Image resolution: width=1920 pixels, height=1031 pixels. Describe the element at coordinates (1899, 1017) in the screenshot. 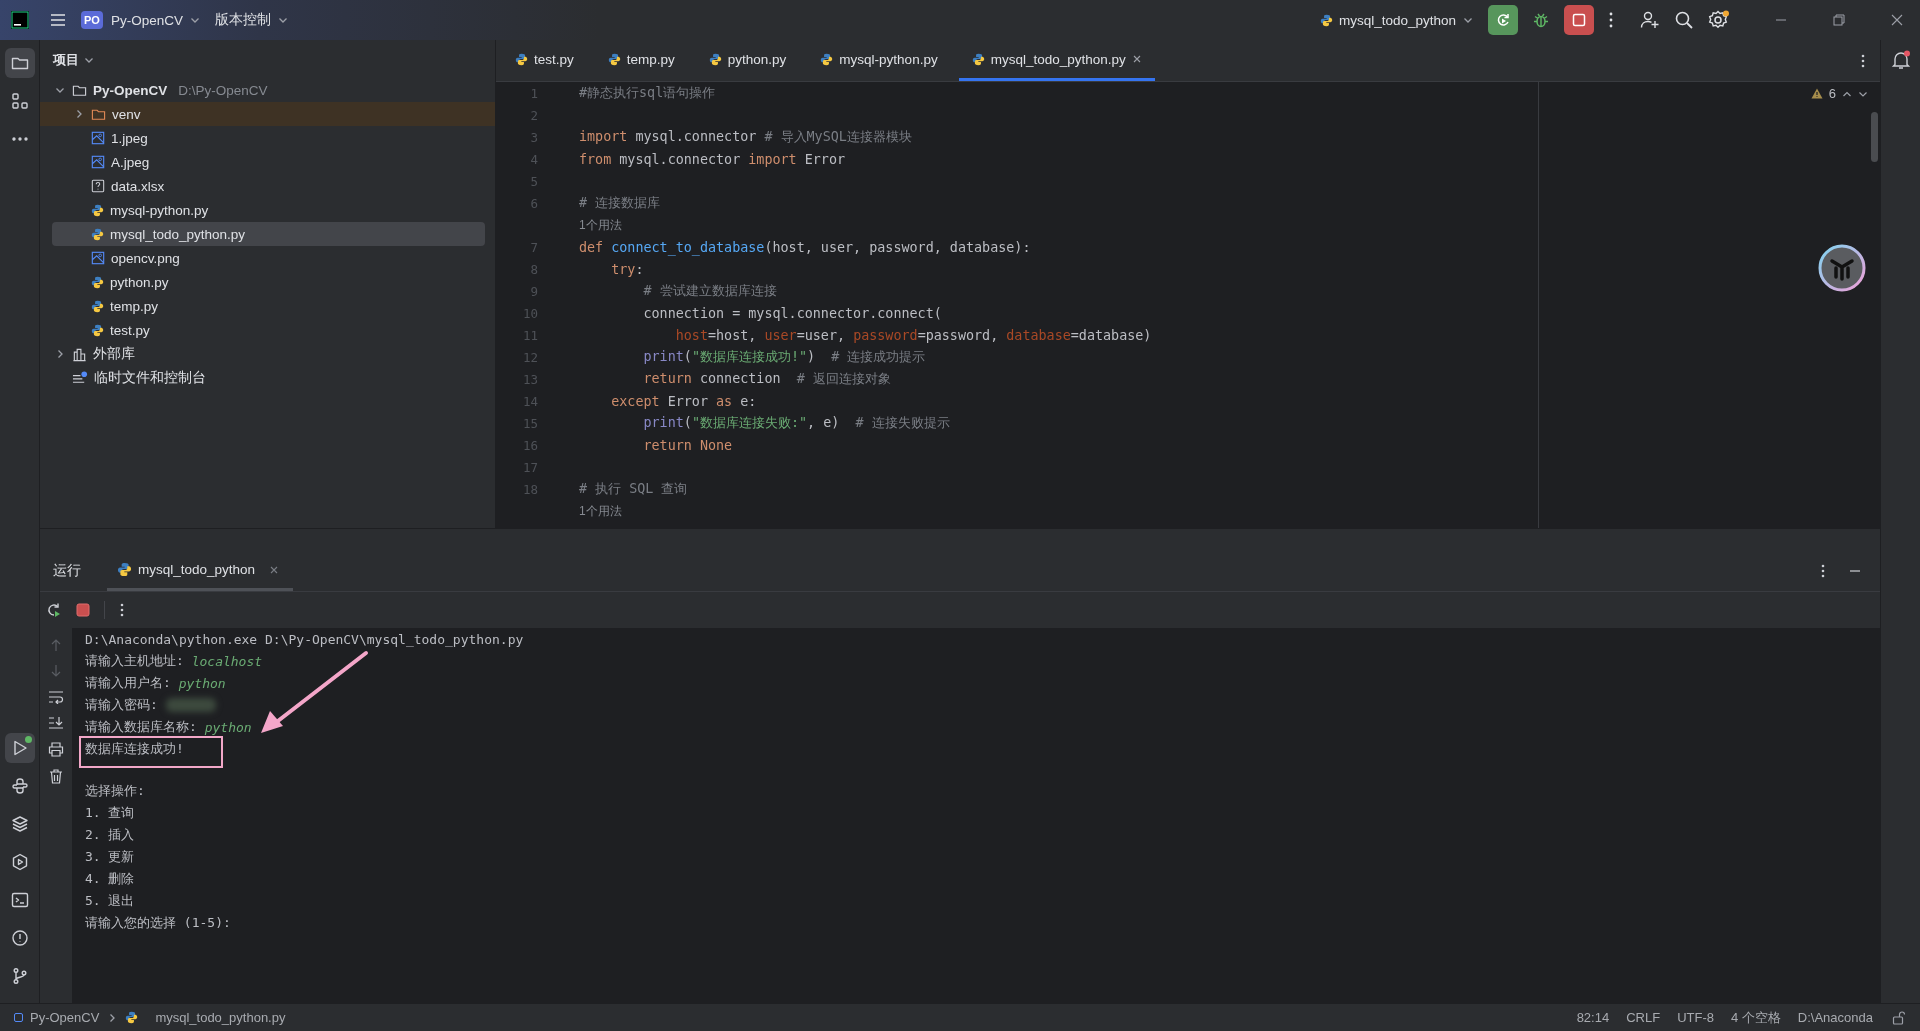

I see `lock-icon` at that location.